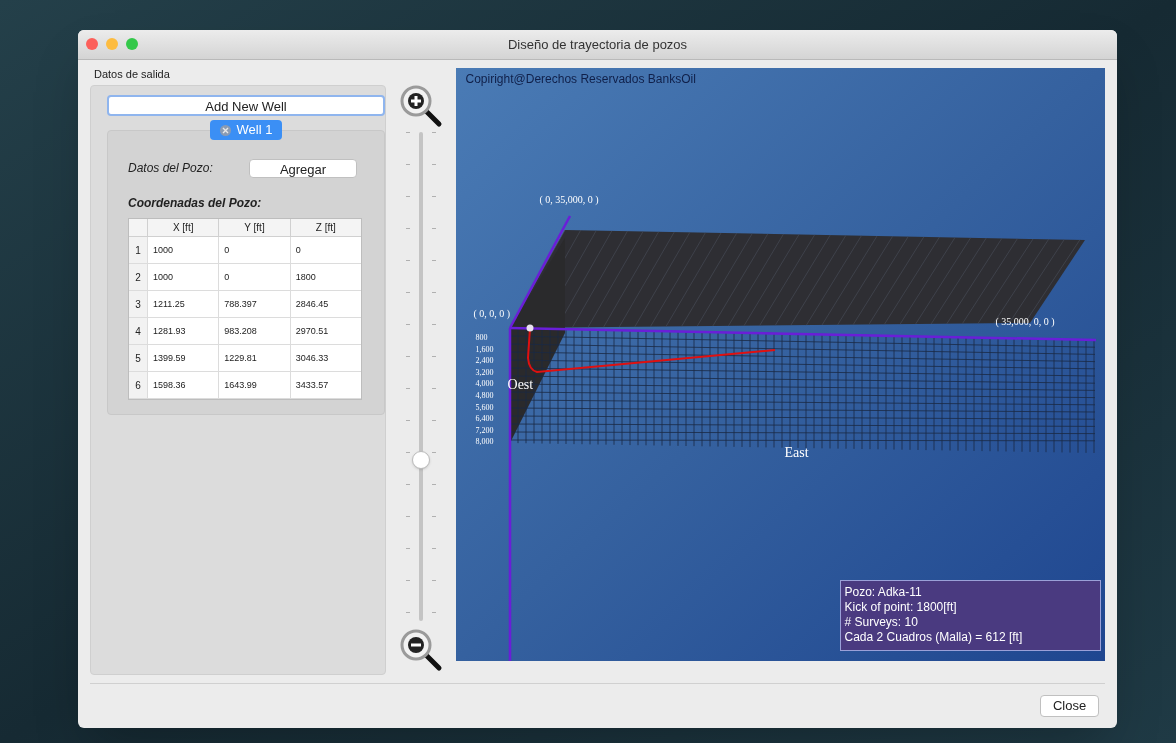 Image resolution: width=1176 pixels, height=743 pixels. Describe the element at coordinates (484, 372) in the screenshot. I see `depth-label: 3,200` at that location.